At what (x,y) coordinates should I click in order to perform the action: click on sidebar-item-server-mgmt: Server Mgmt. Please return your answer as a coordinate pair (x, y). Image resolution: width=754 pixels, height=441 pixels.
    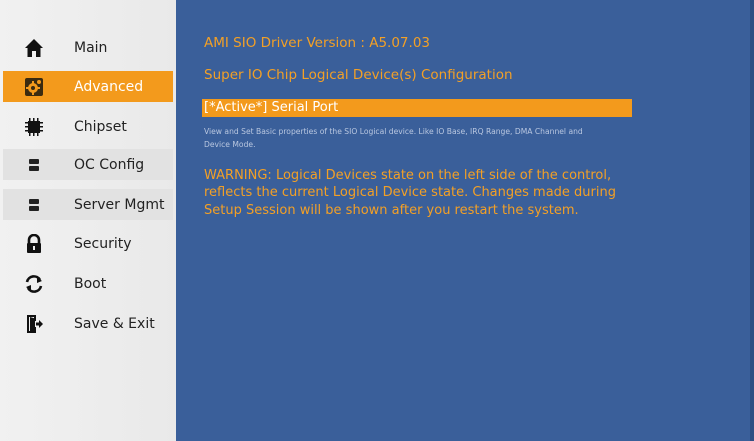
    Looking at the image, I should click on (88, 204).